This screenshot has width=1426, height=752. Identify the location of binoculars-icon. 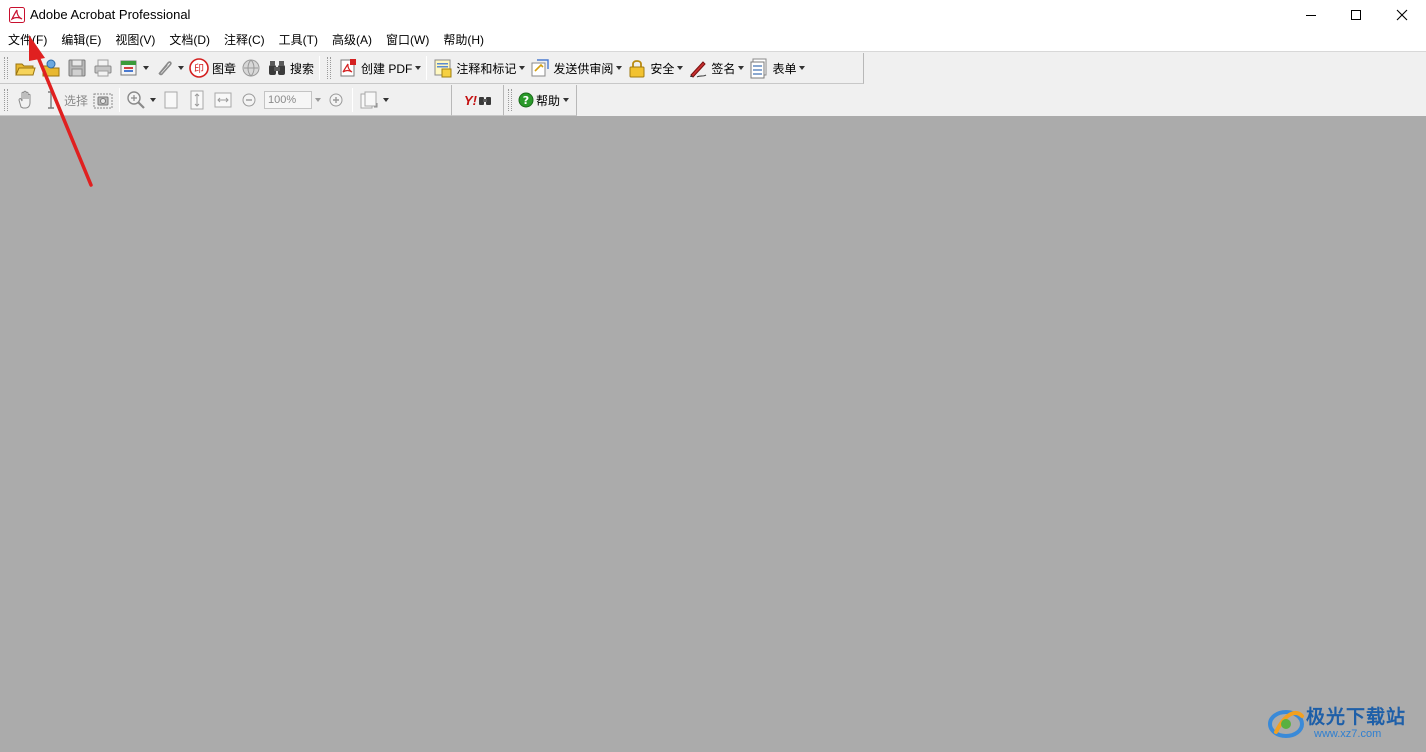
(277, 68).